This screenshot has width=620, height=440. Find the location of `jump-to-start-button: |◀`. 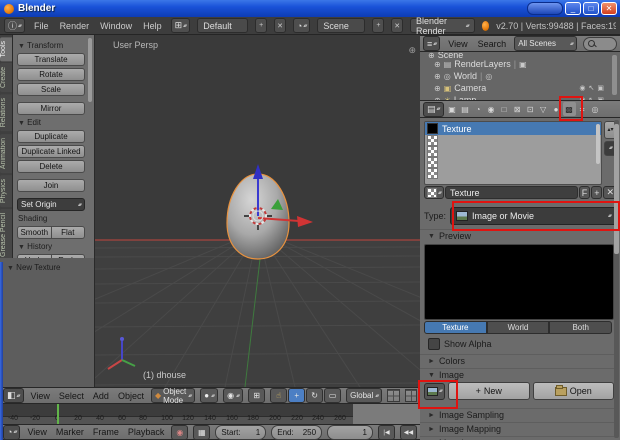

jump-to-start-button: |◀ is located at coordinates (386, 432).